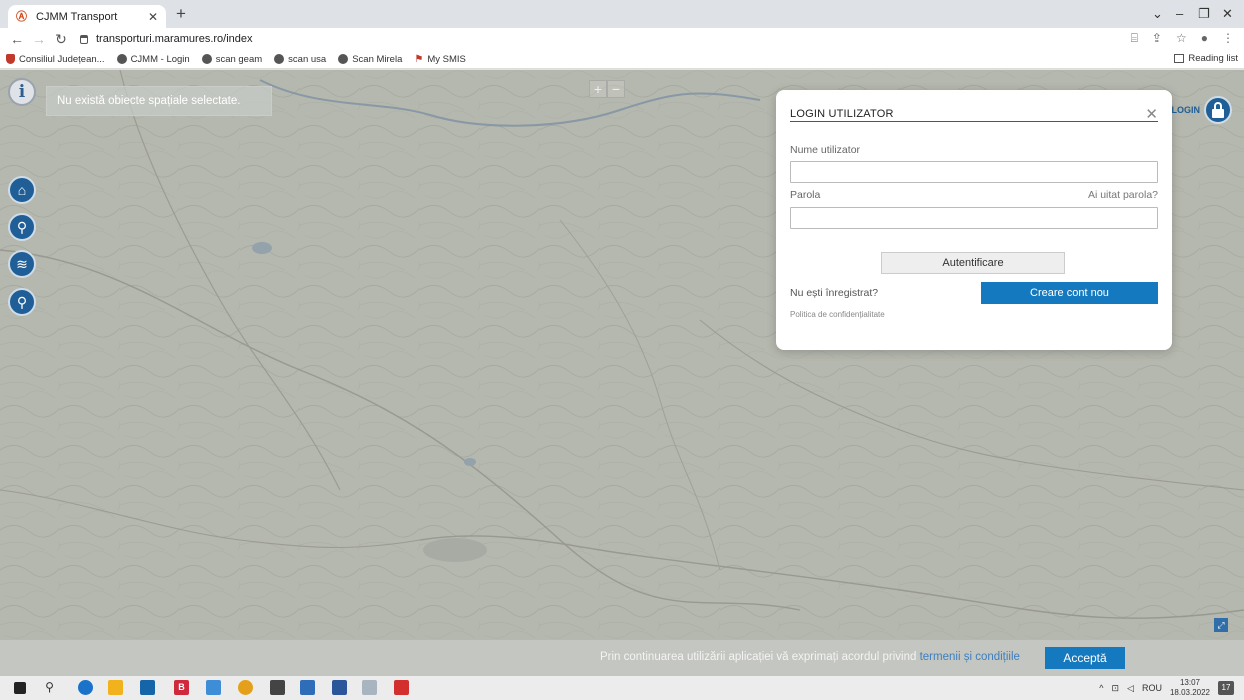 Image resolution: width=1244 pixels, height=700 pixels. I want to click on store-icon, so click(147, 687).